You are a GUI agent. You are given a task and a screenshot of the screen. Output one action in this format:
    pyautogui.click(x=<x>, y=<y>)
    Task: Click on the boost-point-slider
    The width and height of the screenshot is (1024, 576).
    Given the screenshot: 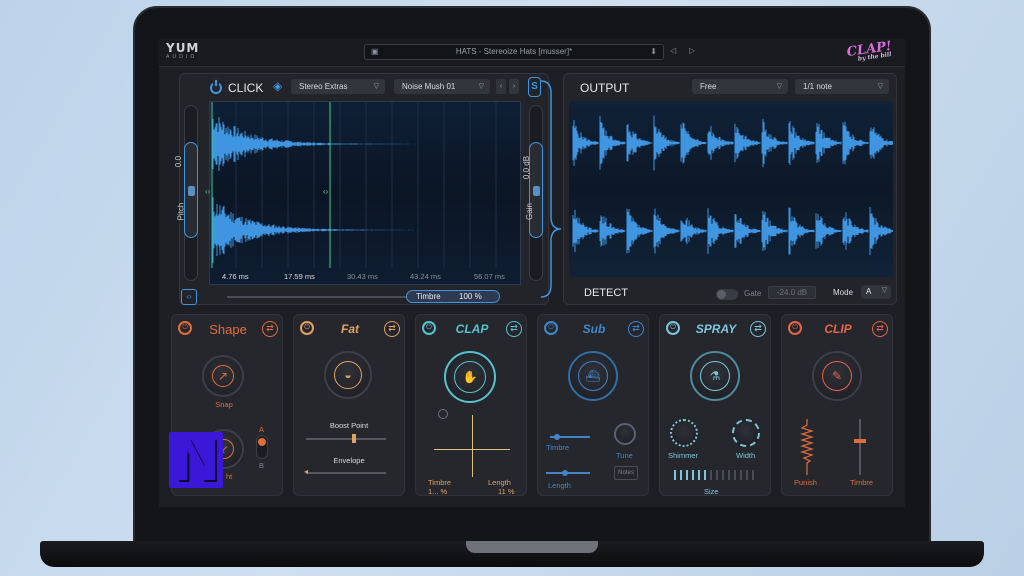 What is the action you would take?
    pyautogui.click(x=346, y=439)
    